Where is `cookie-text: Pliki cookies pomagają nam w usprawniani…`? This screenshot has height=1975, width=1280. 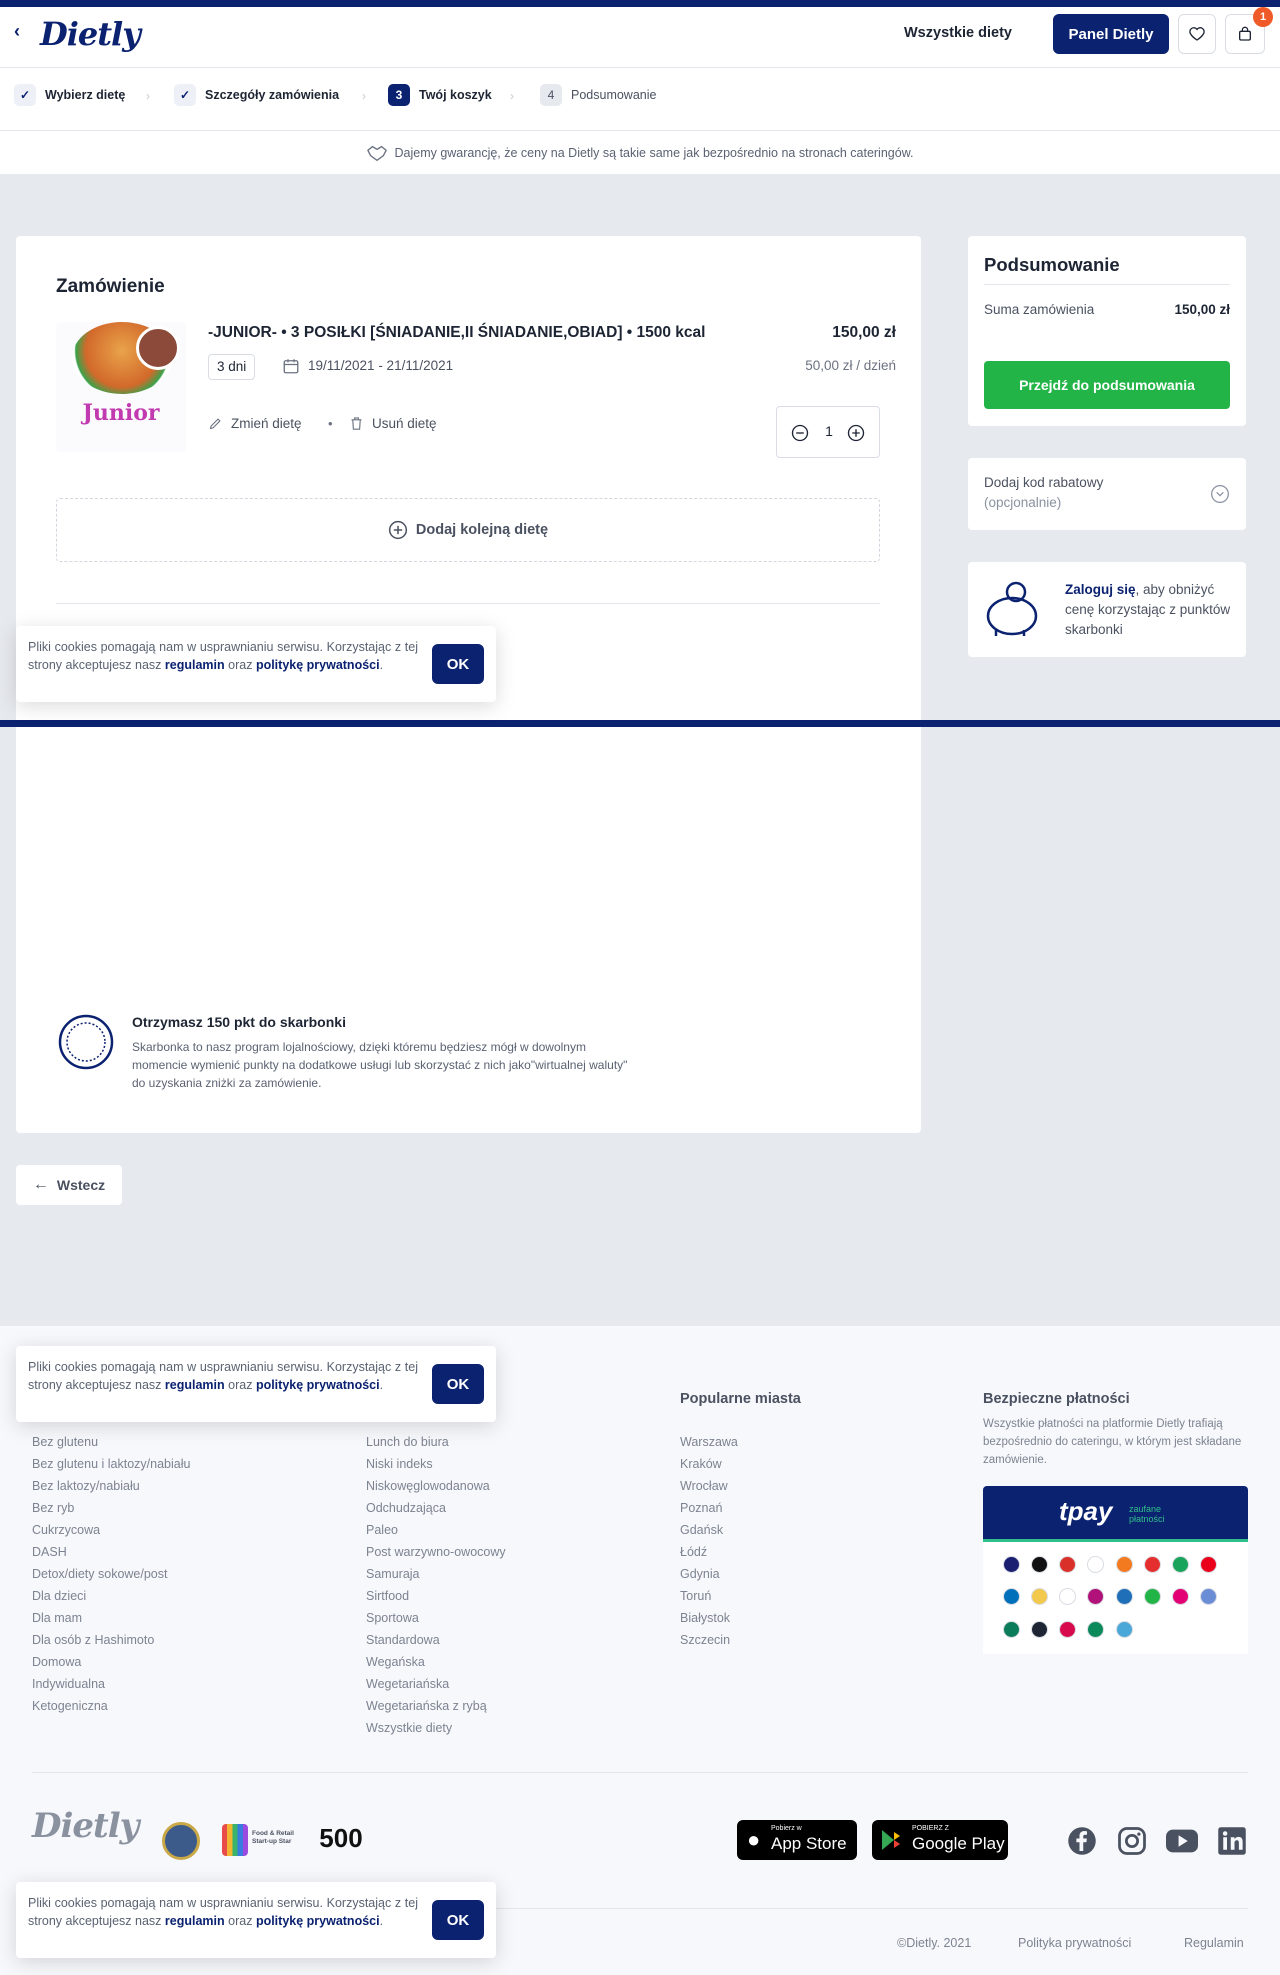 cookie-text: Pliki cookies pomagają nam w usprawniani… is located at coordinates (223, 1912).